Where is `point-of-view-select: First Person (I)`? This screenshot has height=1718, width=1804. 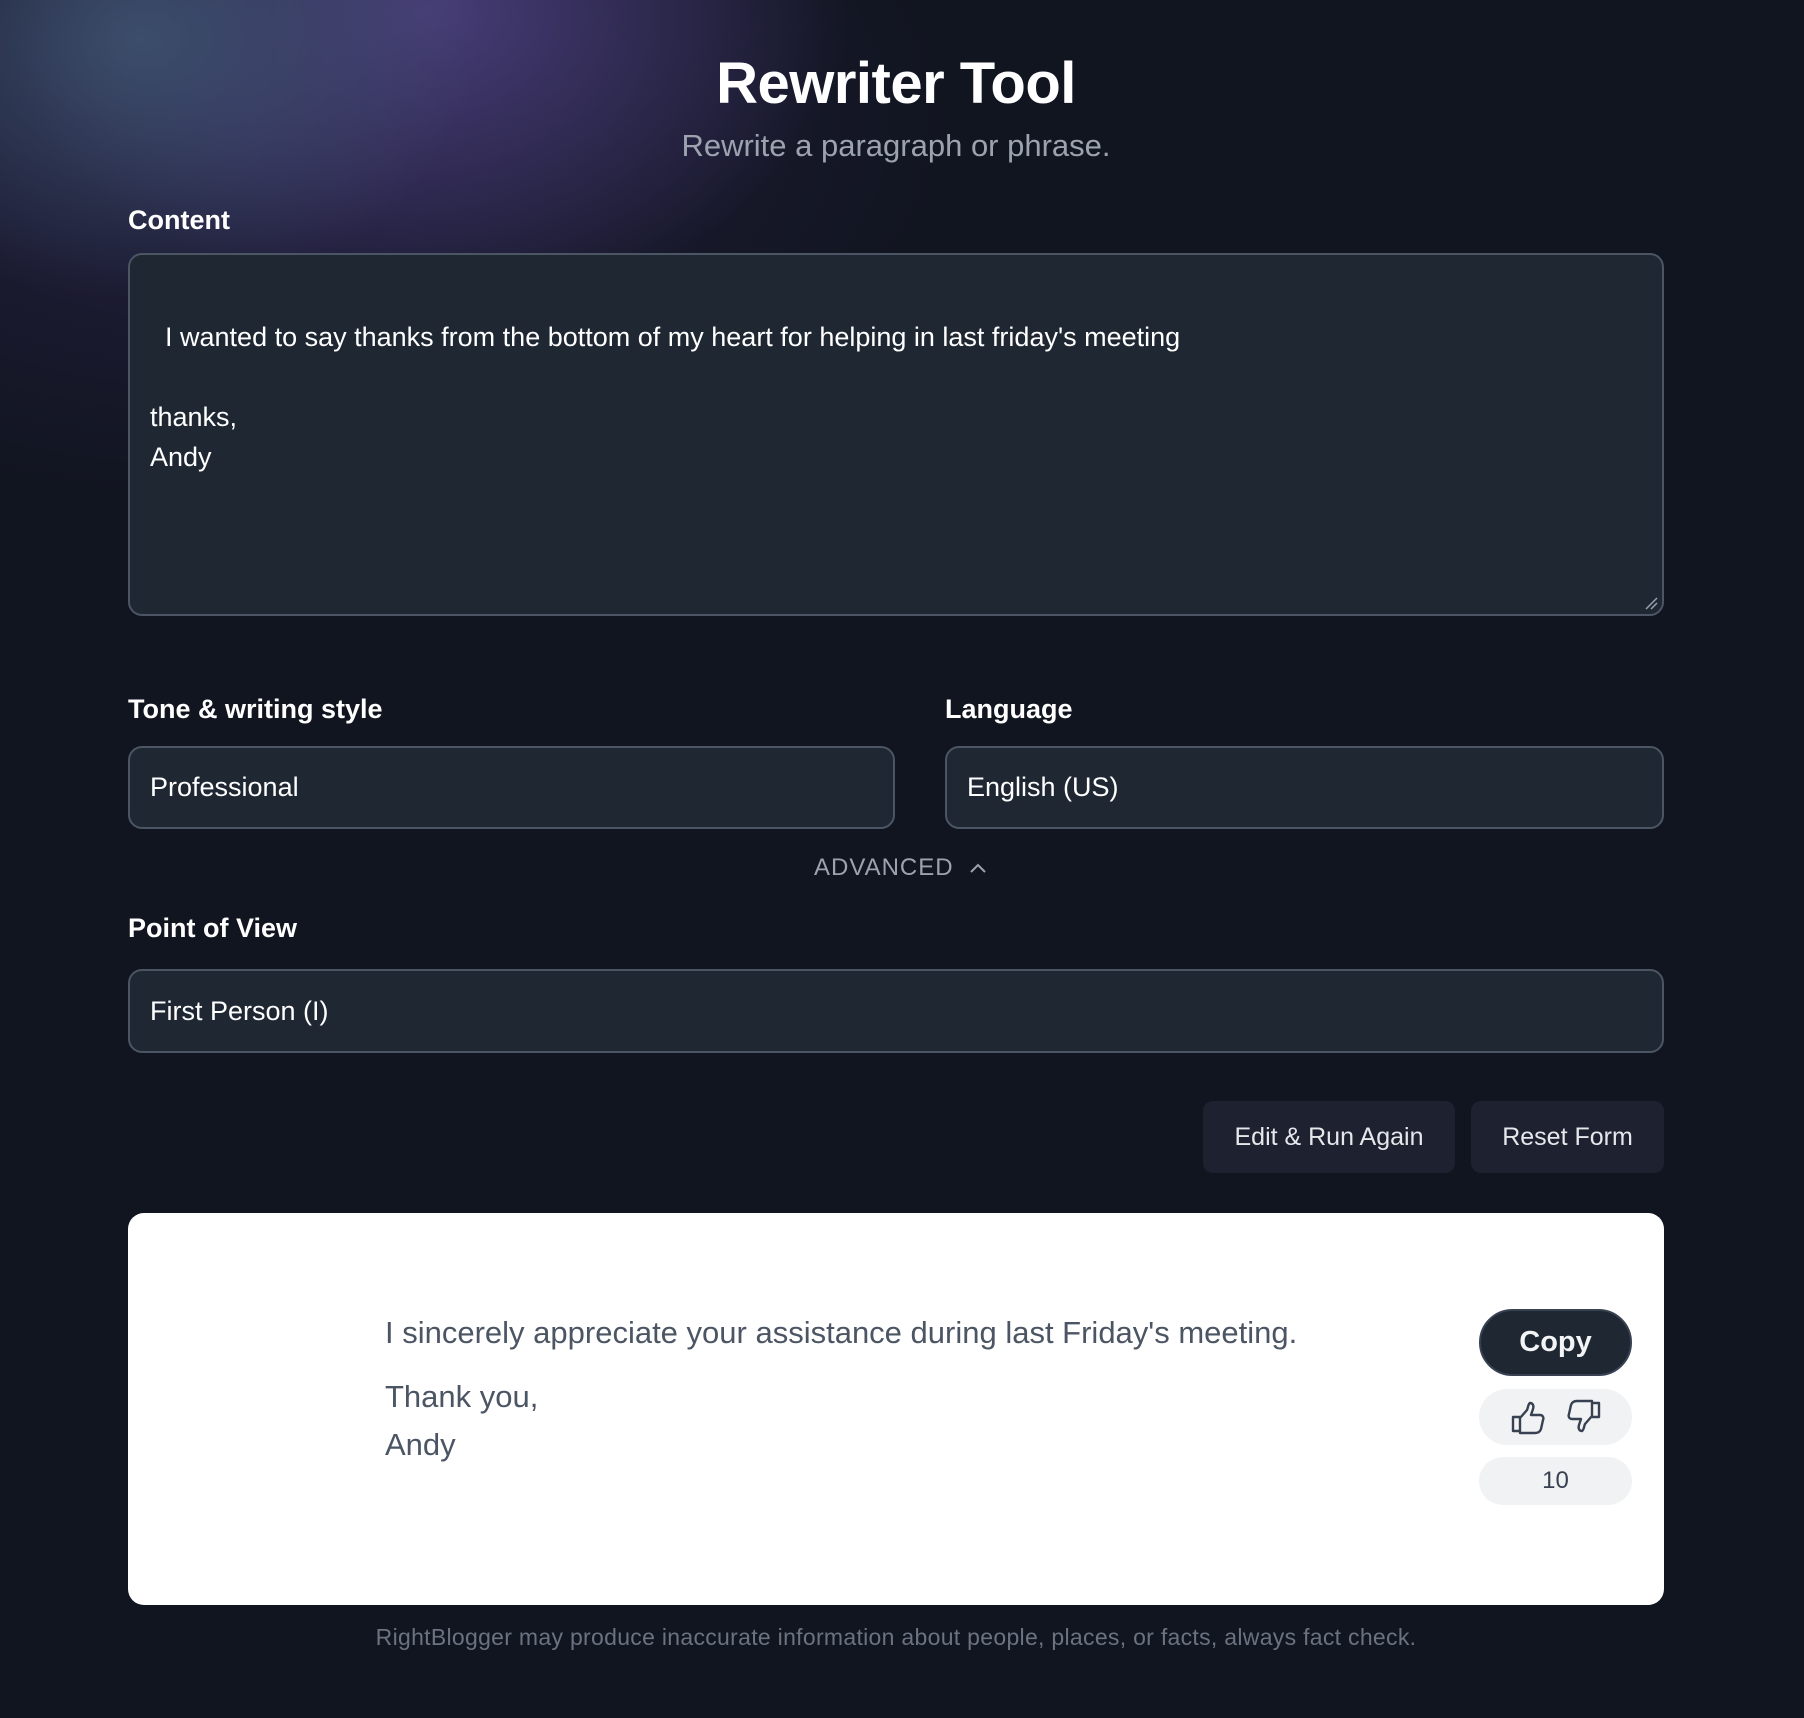 point-of-view-select: First Person (I) is located at coordinates (896, 1011).